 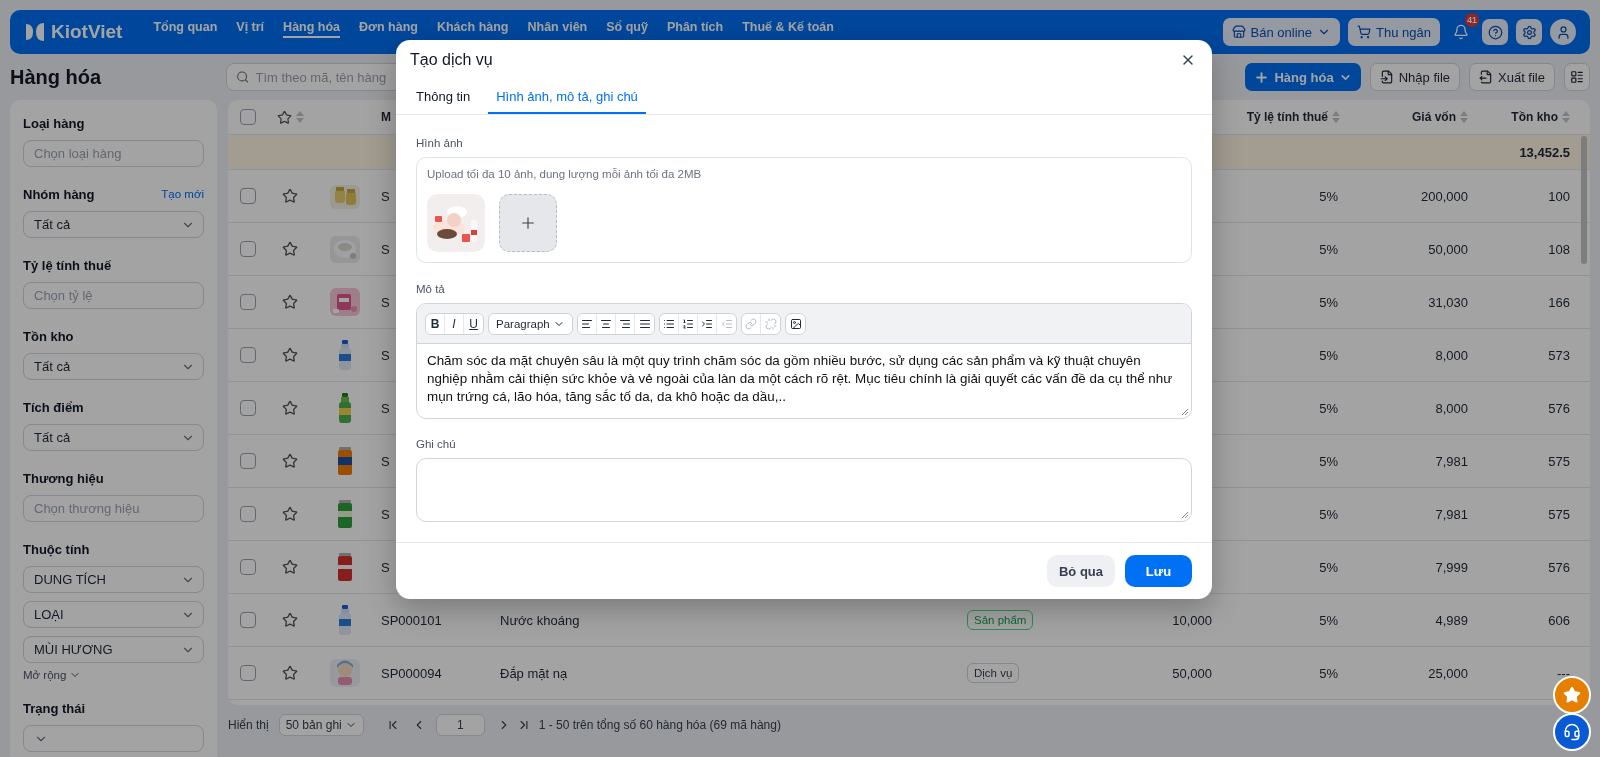 I want to click on filter-input: Chọn tỷ lệ, so click(x=113, y=295).